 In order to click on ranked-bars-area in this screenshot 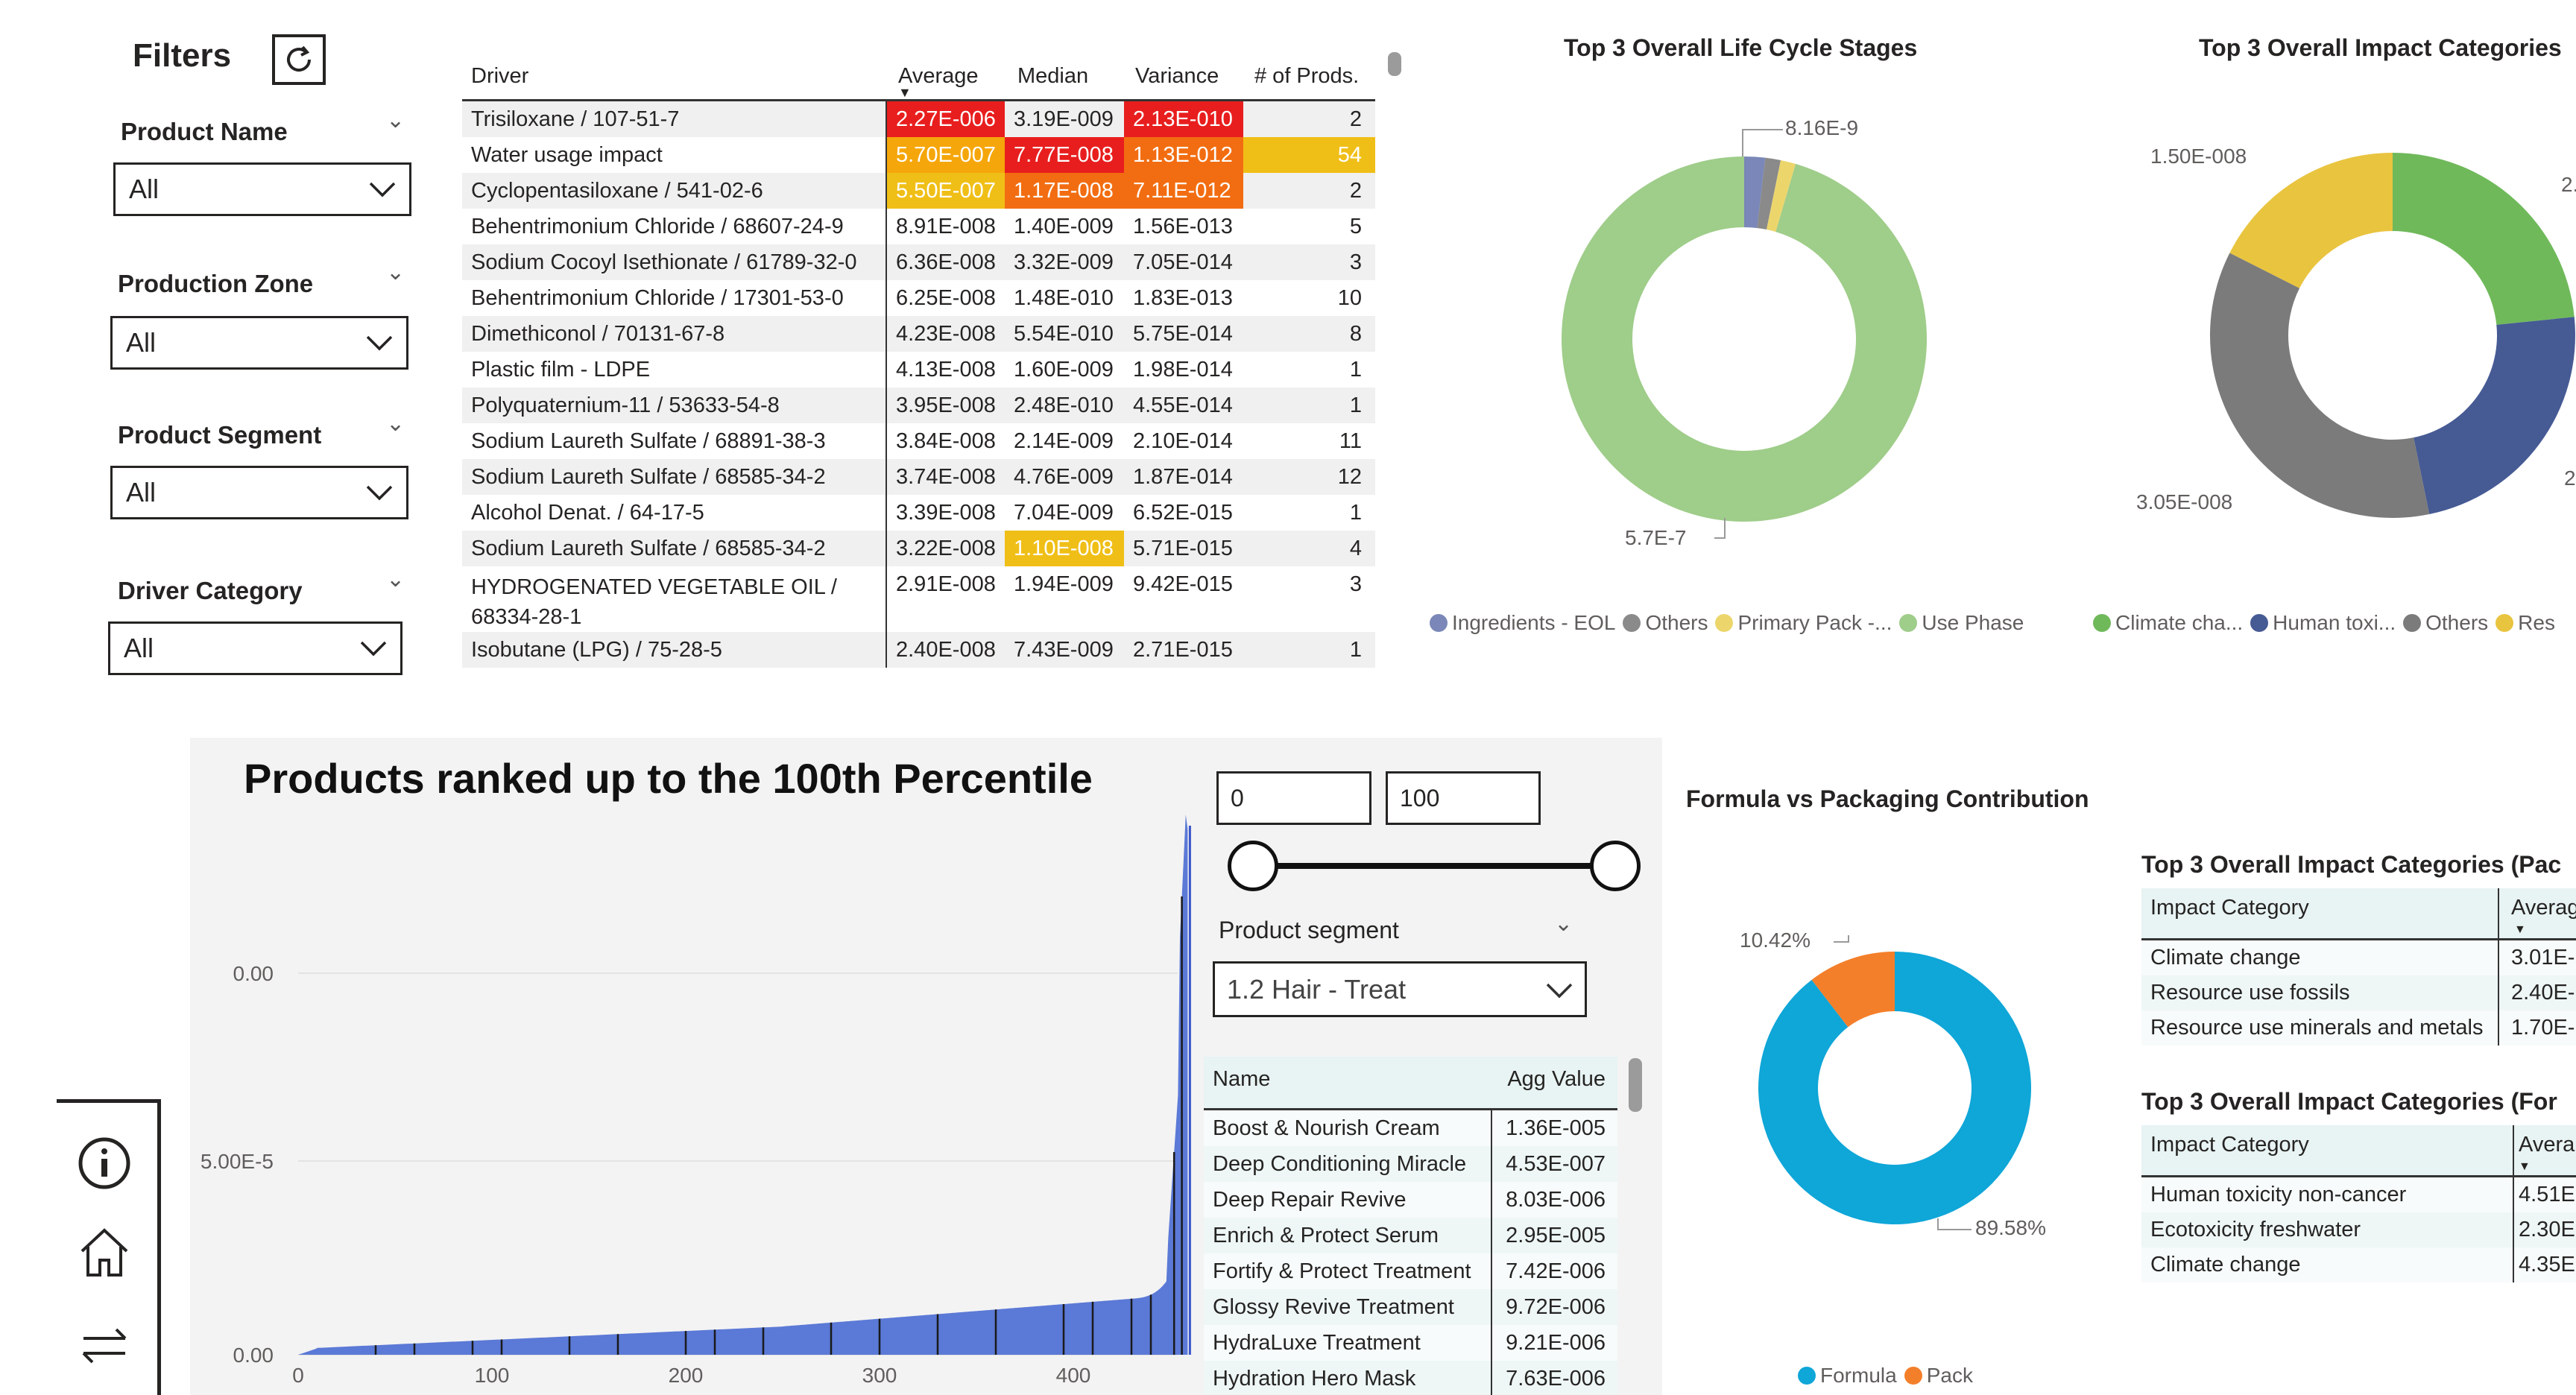, I will do `click(743, 1085)`.